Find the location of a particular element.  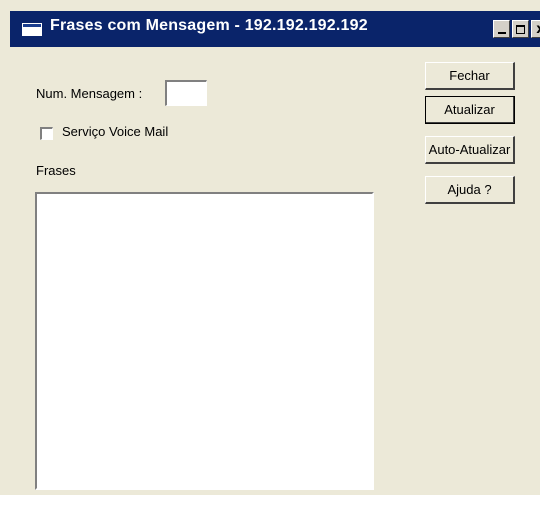

atualizar-button: Atualizar is located at coordinates (470, 110).